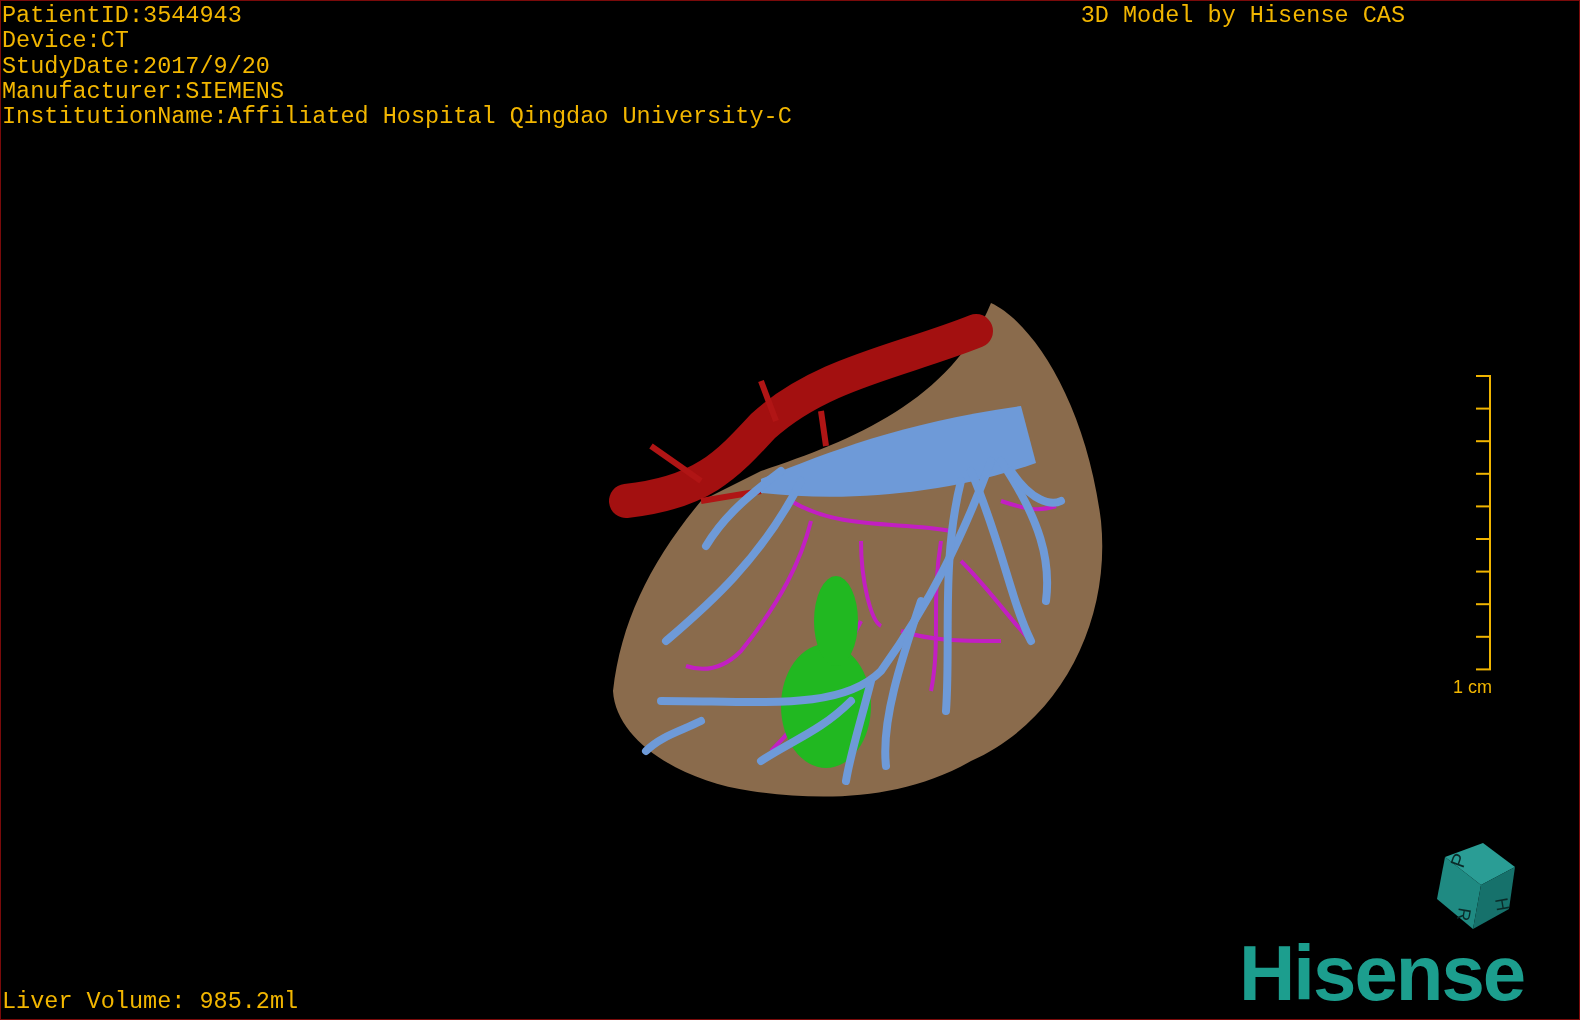 This screenshot has width=1580, height=1020. I want to click on viewer-title: 3D Model by Hisense CAS, so click(1242, 16).